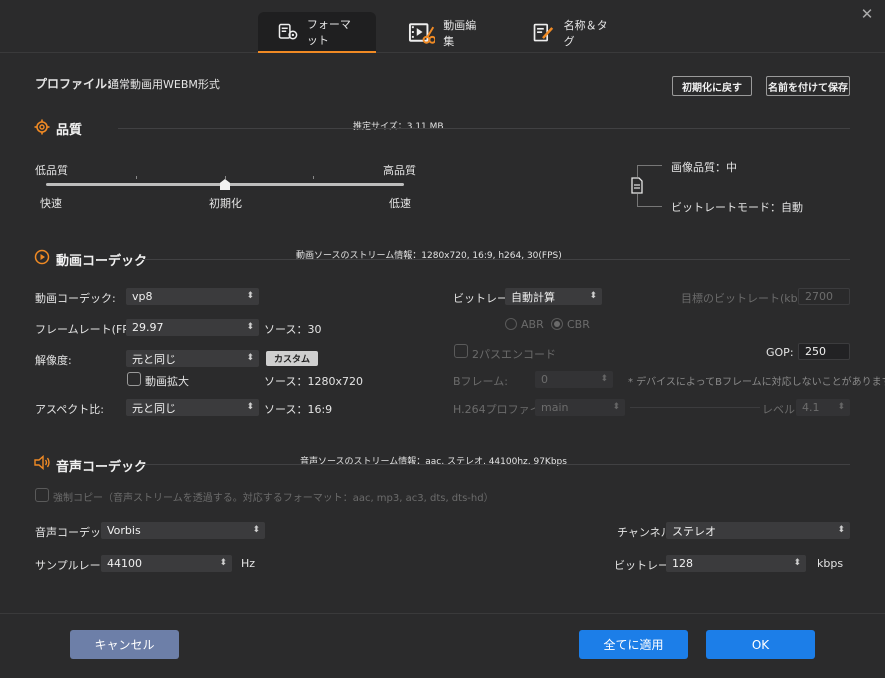 The height and width of the screenshot is (678, 885). What do you see at coordinates (154, 408) in the screenshot?
I see `aspect-value: 元と同じ` at bounding box center [154, 408].